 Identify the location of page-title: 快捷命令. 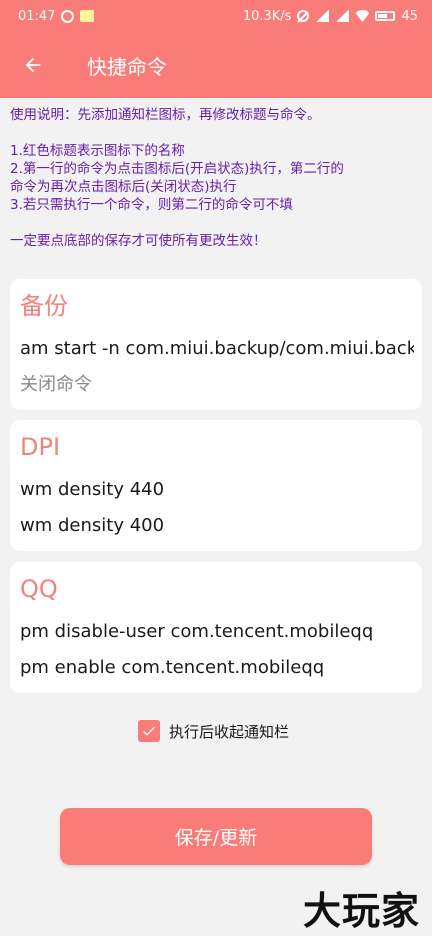
(127, 66).